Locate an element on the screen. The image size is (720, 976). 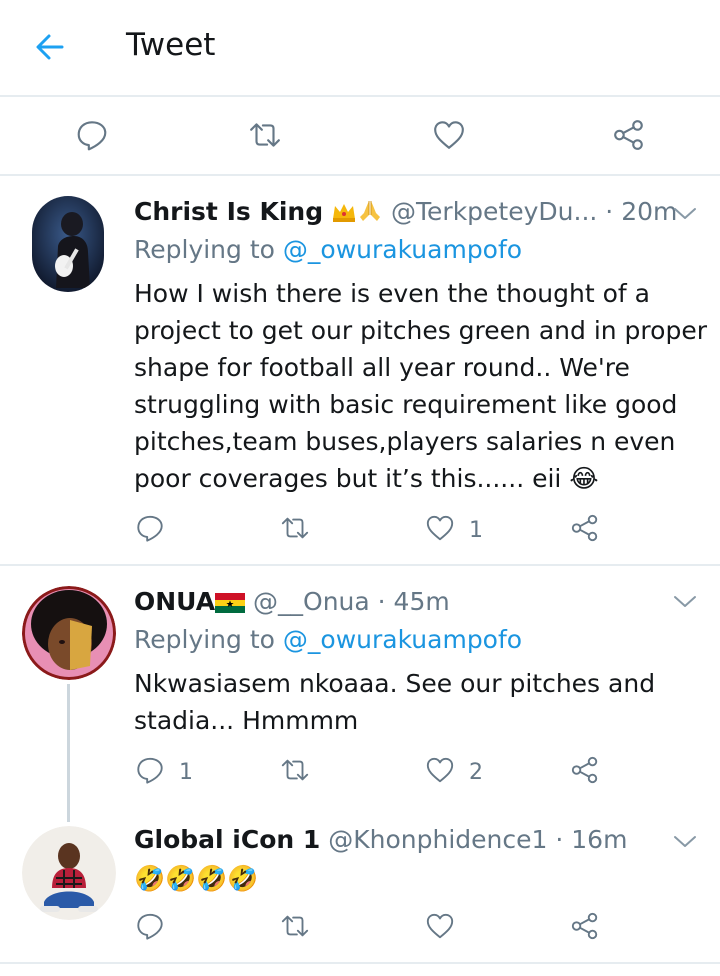
tweet-header: ONUA @__Onua · 45m is located at coordinates (292, 603).